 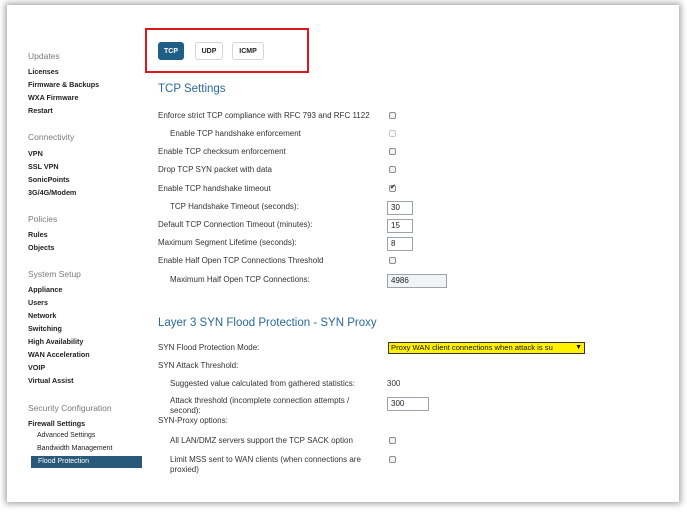 What do you see at coordinates (184, 469) in the screenshot?
I see `label-limit-mss-line2: proxied)` at bounding box center [184, 469].